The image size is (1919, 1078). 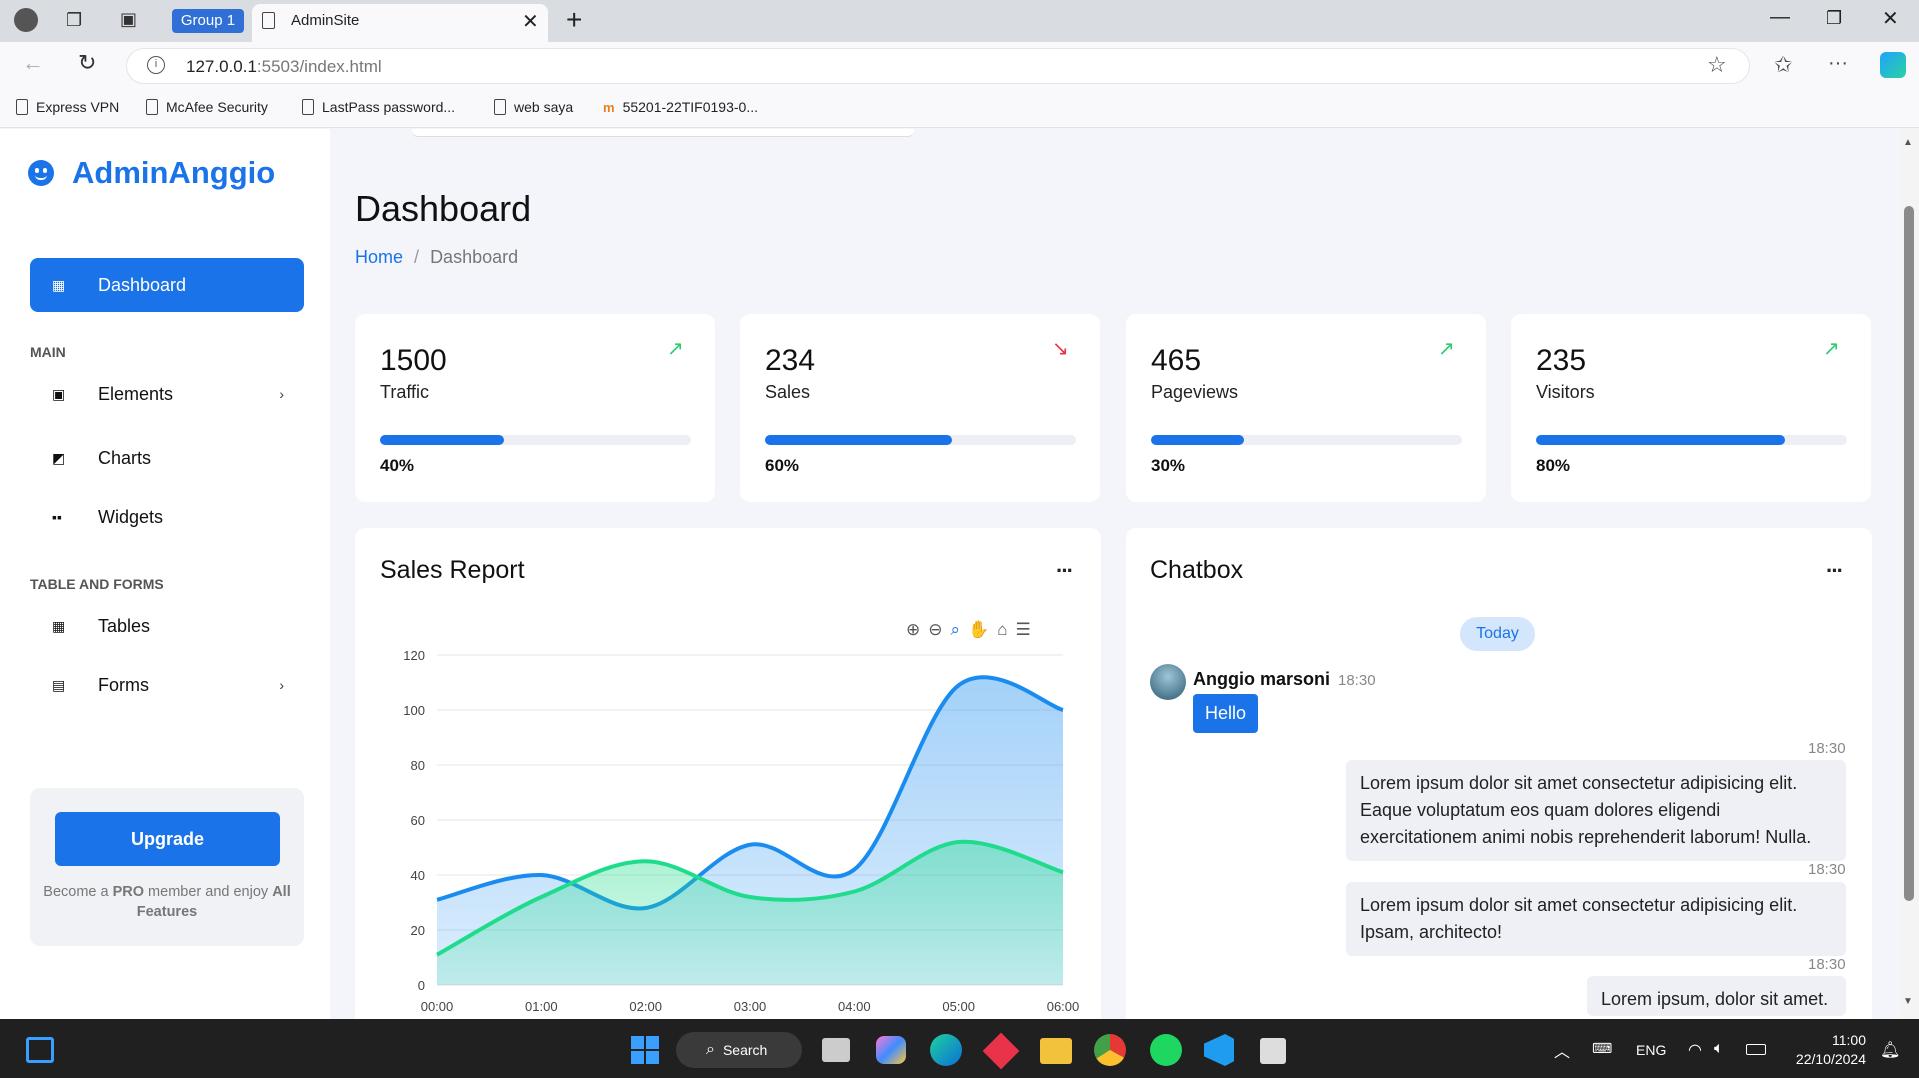 What do you see at coordinates (59, 684) in the screenshot?
I see `clipboard-icon: ▤` at bounding box center [59, 684].